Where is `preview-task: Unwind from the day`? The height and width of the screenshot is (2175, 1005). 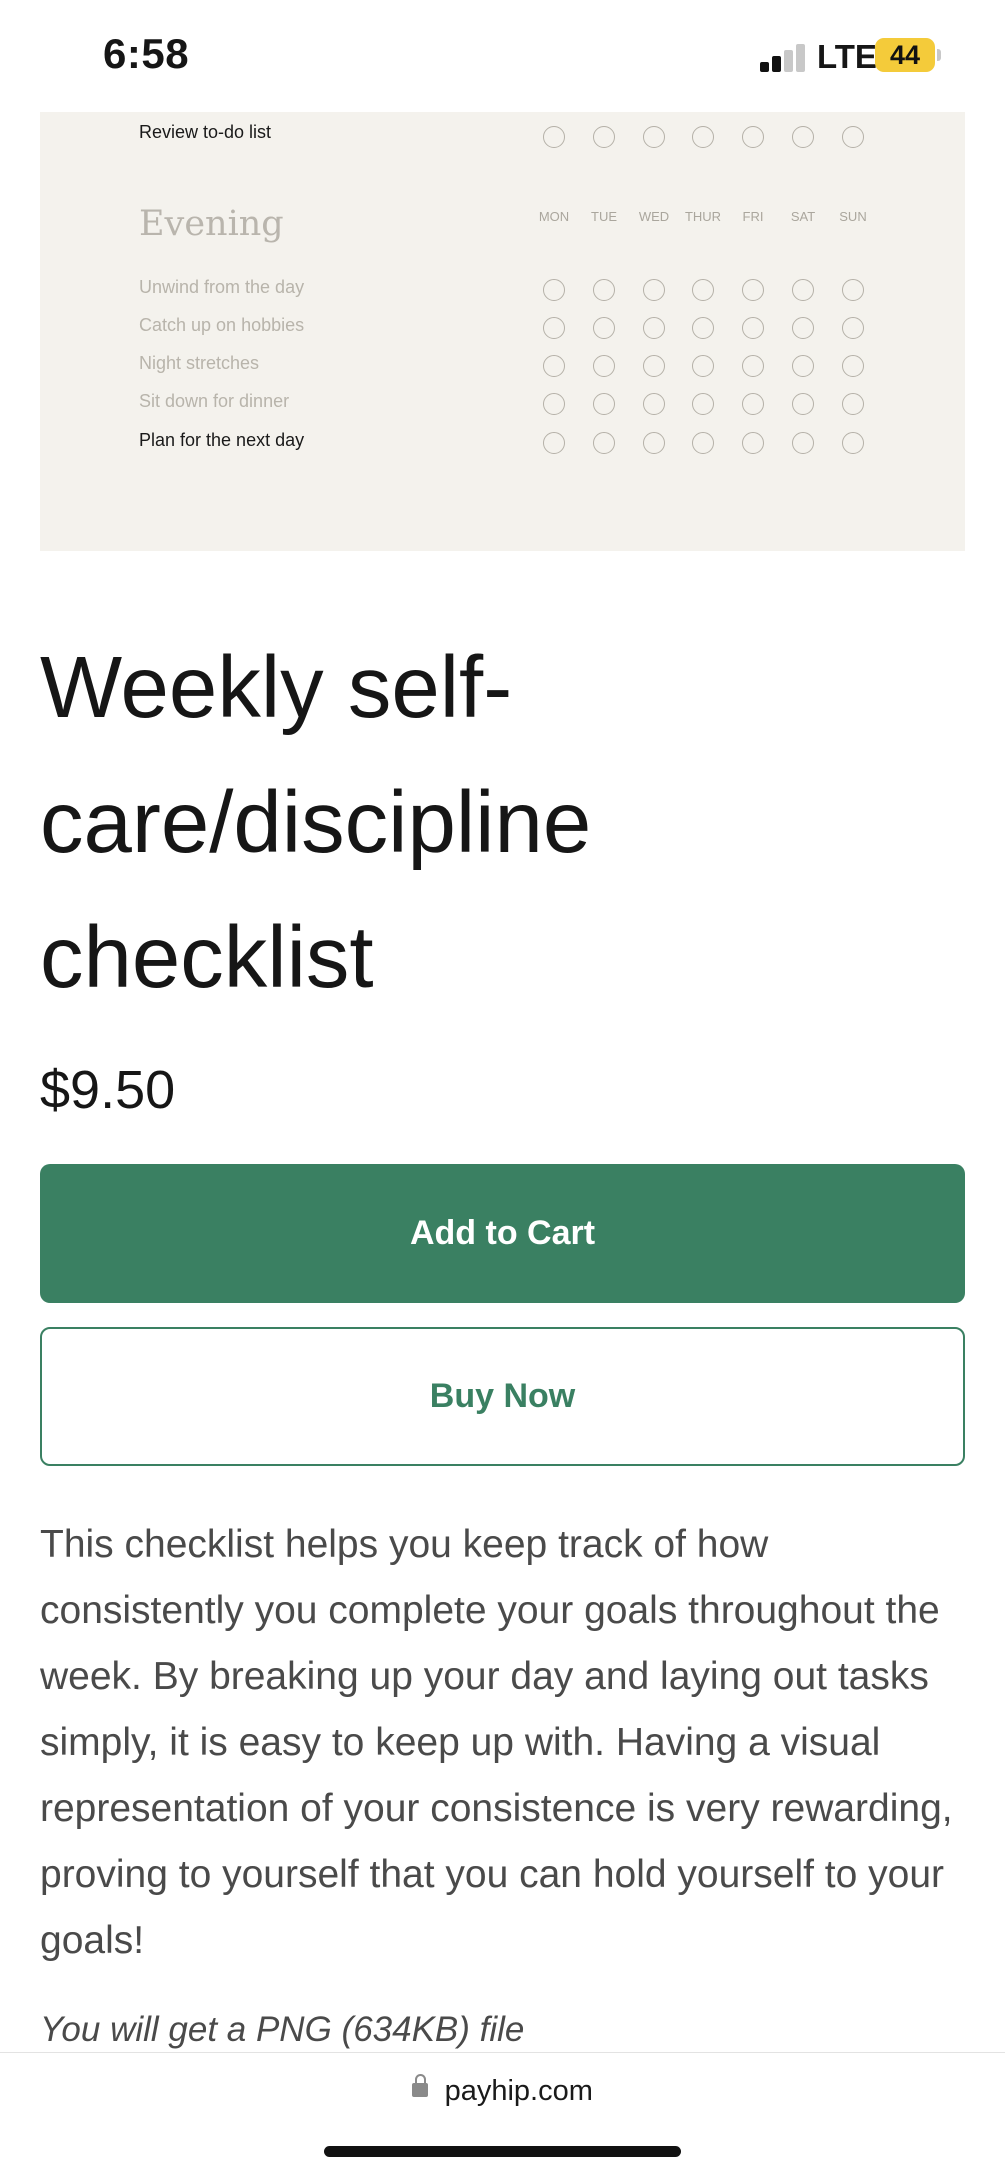
preview-task: Unwind from the day is located at coordinates (222, 287).